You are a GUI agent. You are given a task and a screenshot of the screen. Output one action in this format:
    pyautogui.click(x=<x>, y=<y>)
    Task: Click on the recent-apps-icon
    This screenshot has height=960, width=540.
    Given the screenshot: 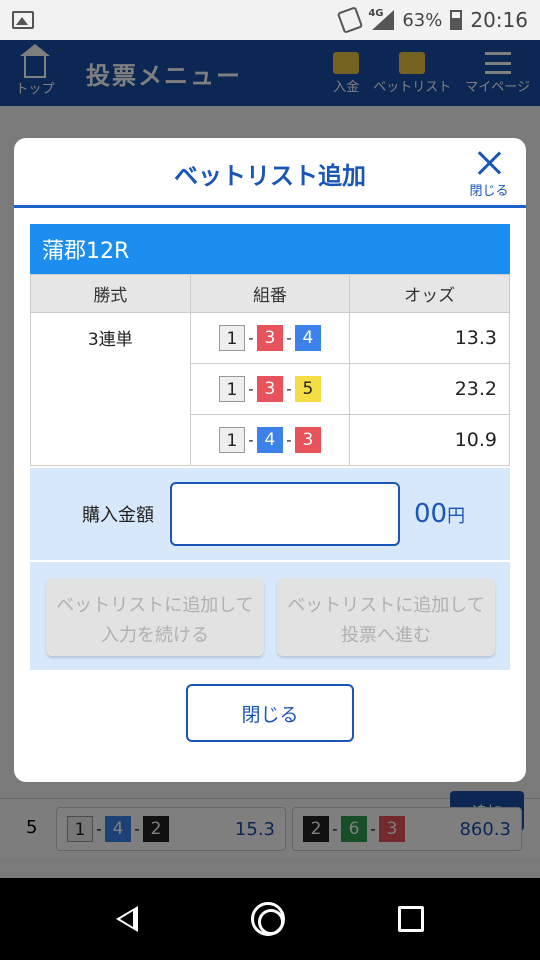 What is the action you would take?
    pyautogui.click(x=410, y=919)
    